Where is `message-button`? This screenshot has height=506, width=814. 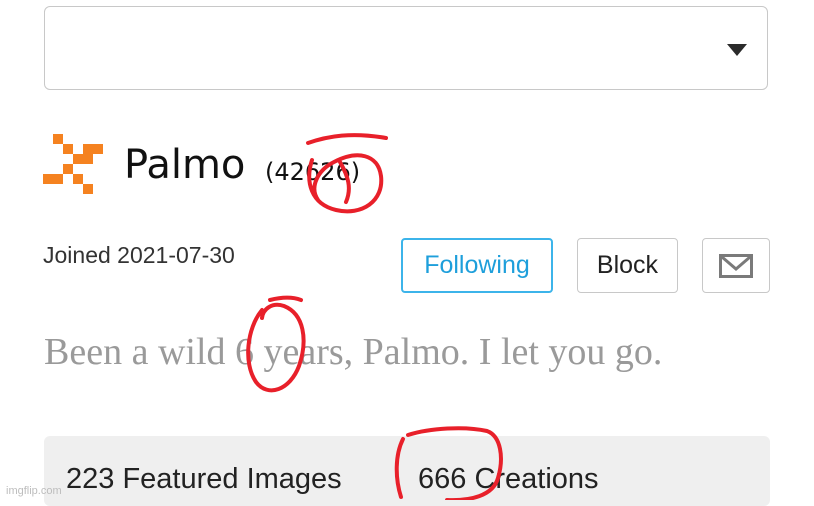 message-button is located at coordinates (736, 265).